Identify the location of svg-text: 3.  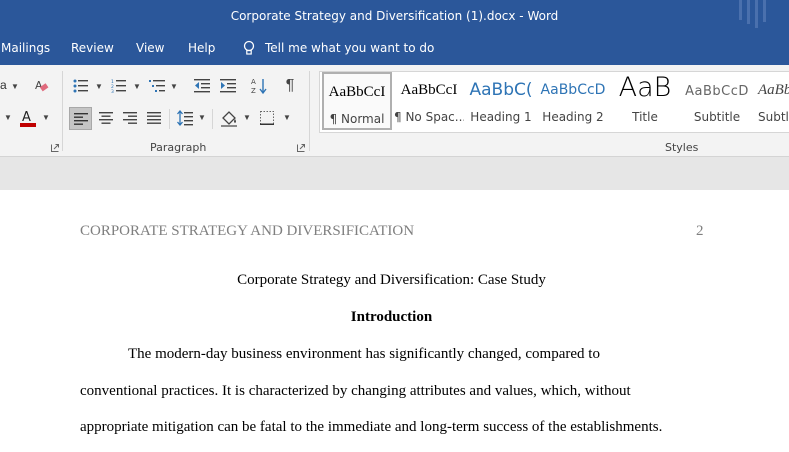
(112, 91).